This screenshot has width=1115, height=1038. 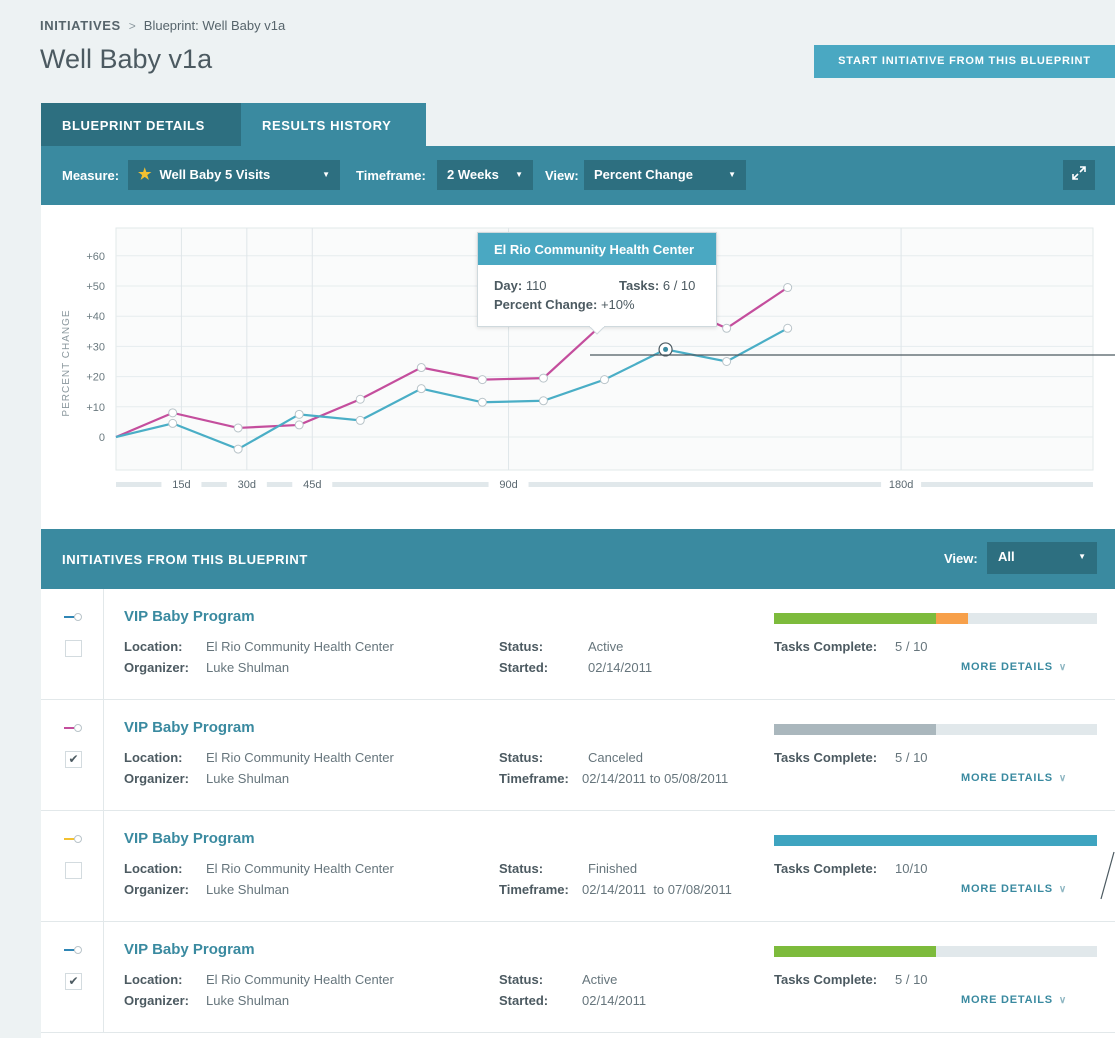 I want to click on y-tick-label: +50, so click(x=95, y=287).